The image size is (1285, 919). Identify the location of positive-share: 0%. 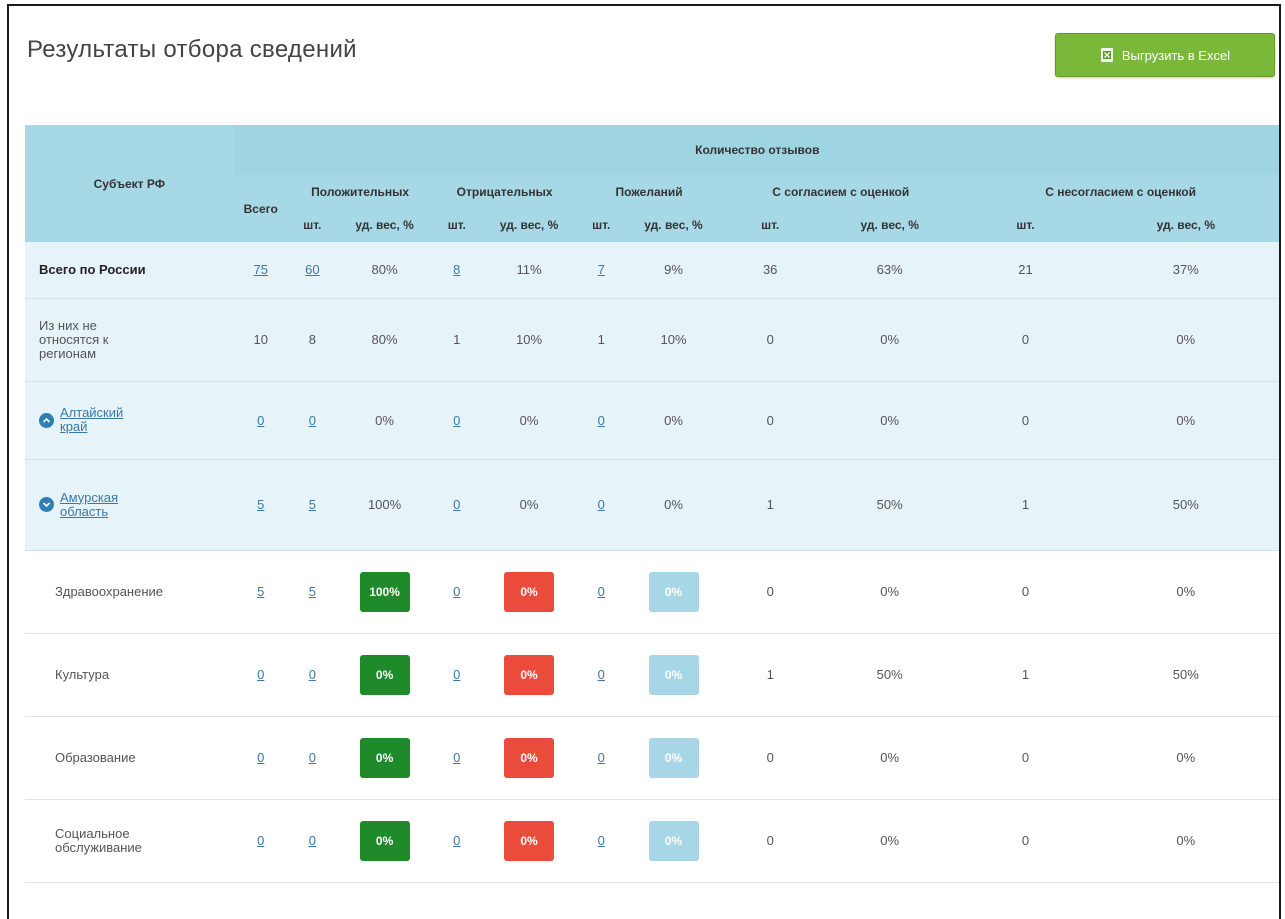
(384, 420).